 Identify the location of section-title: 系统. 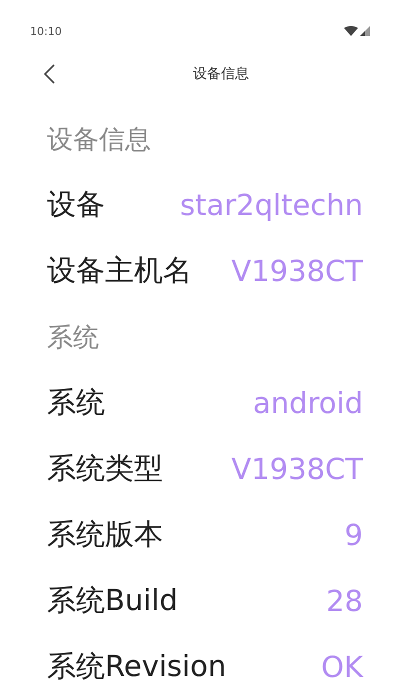
(73, 338).